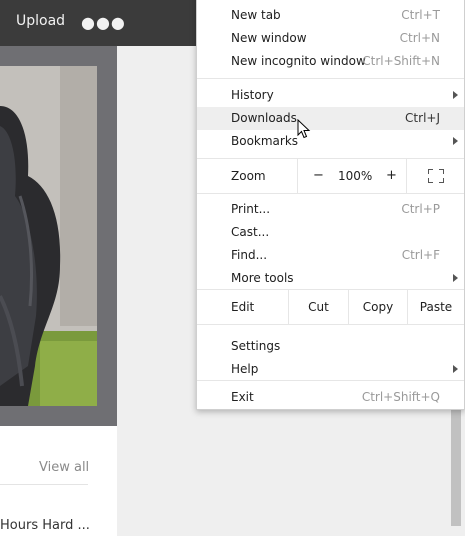 The height and width of the screenshot is (536, 465). What do you see at coordinates (64, 467) in the screenshot?
I see `view-all-link: View all` at bounding box center [64, 467].